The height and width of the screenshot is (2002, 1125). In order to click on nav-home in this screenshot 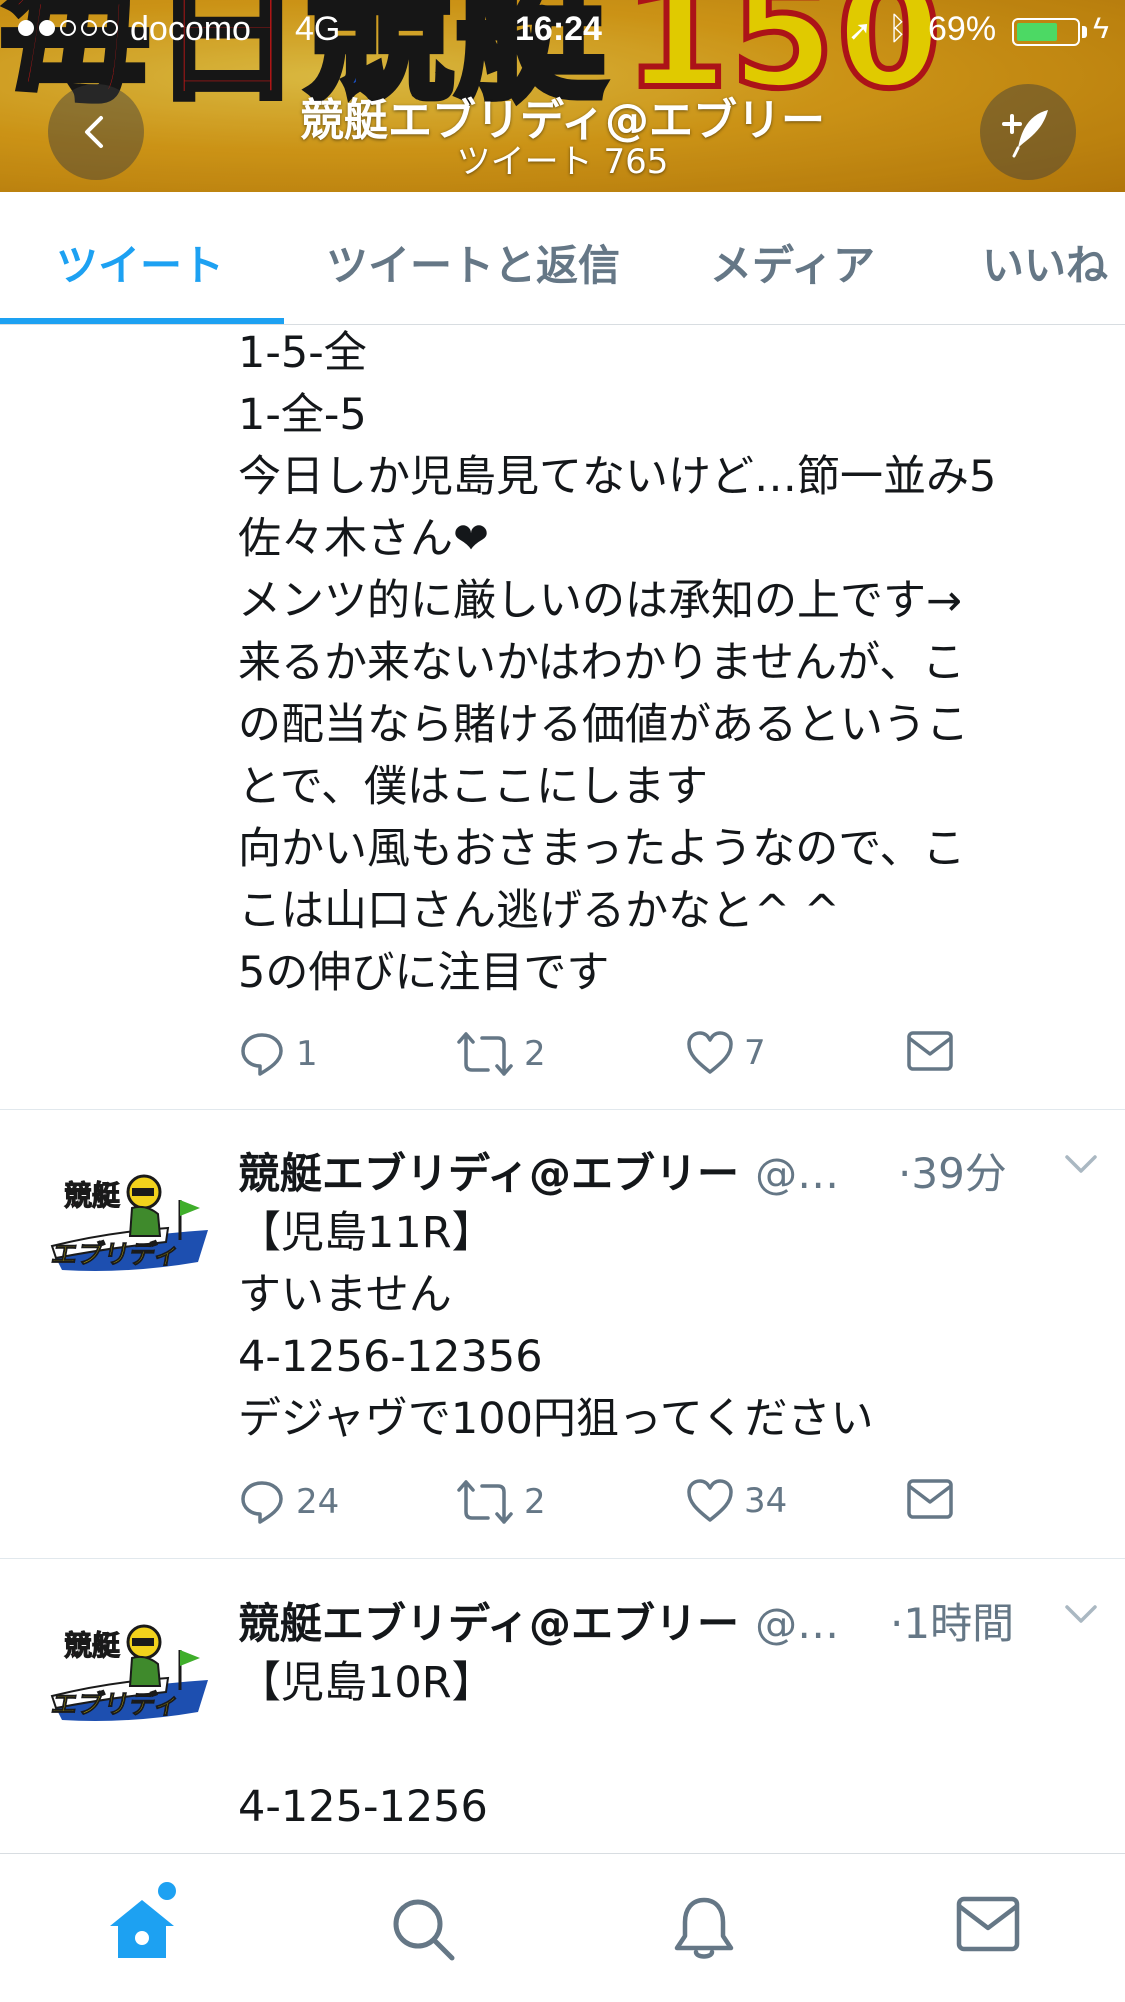, I will do `click(142, 1931)`.